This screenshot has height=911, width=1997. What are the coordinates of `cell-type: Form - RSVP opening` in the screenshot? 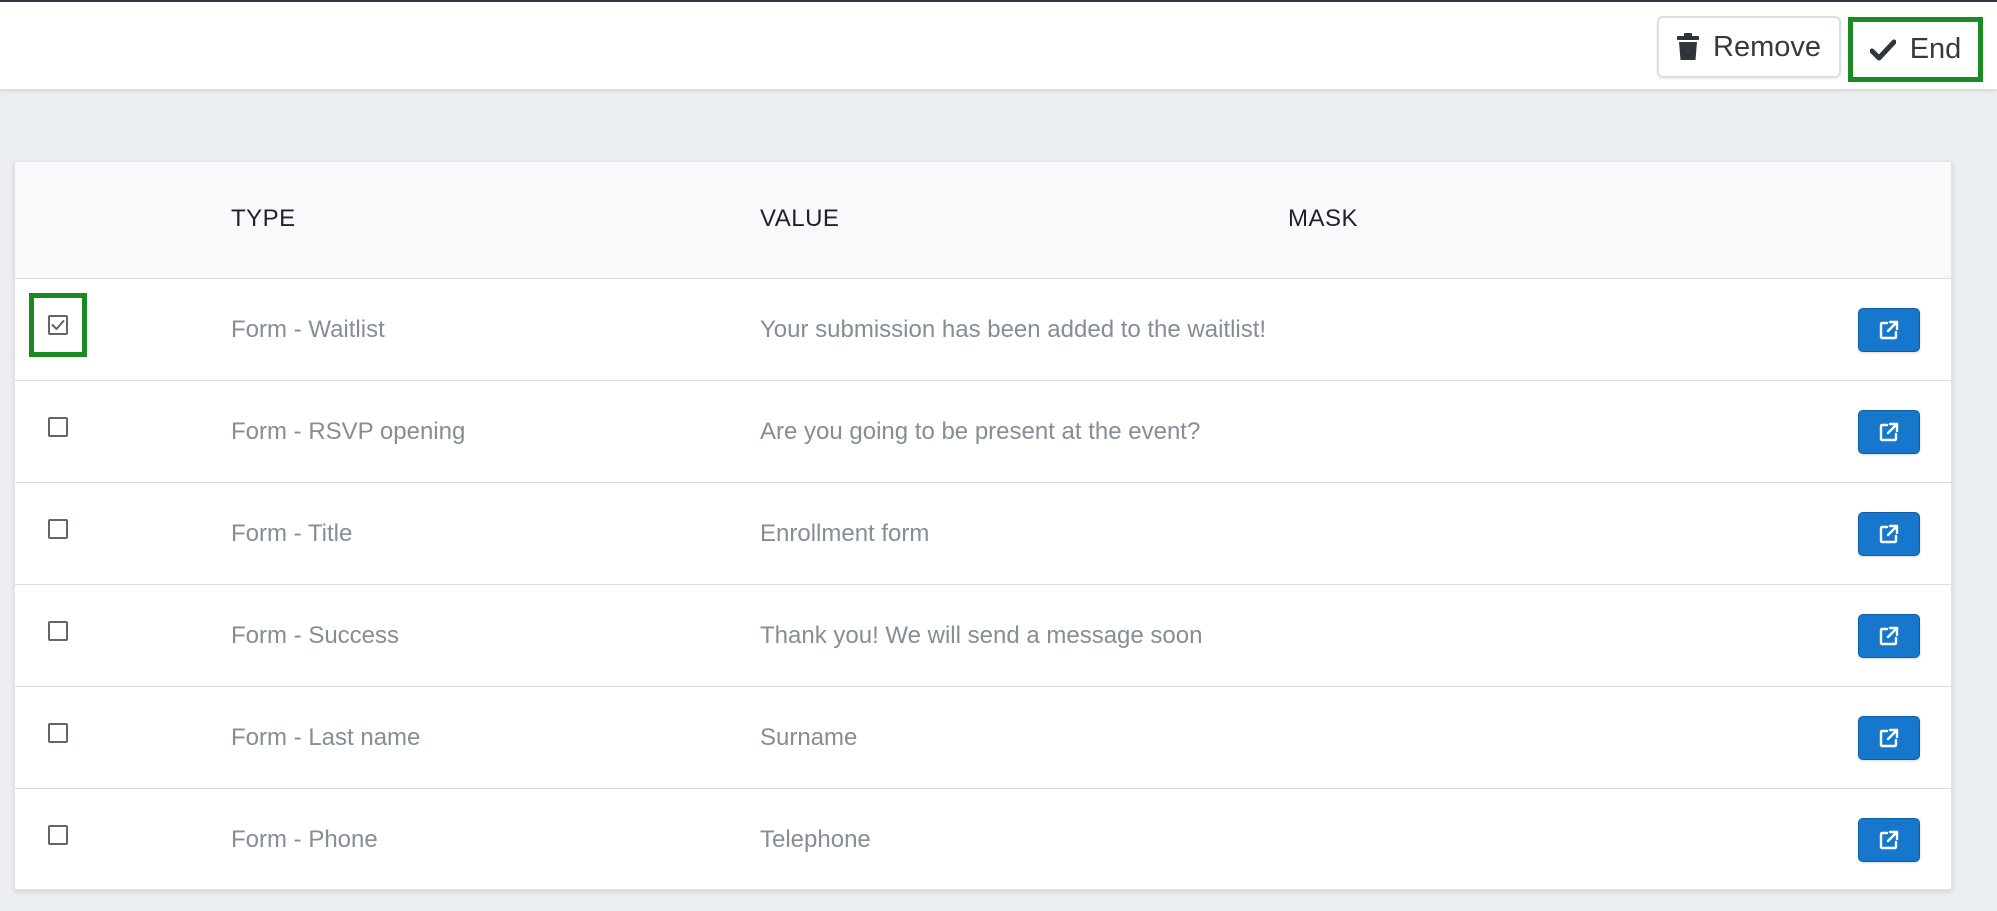 It's located at (348, 431).